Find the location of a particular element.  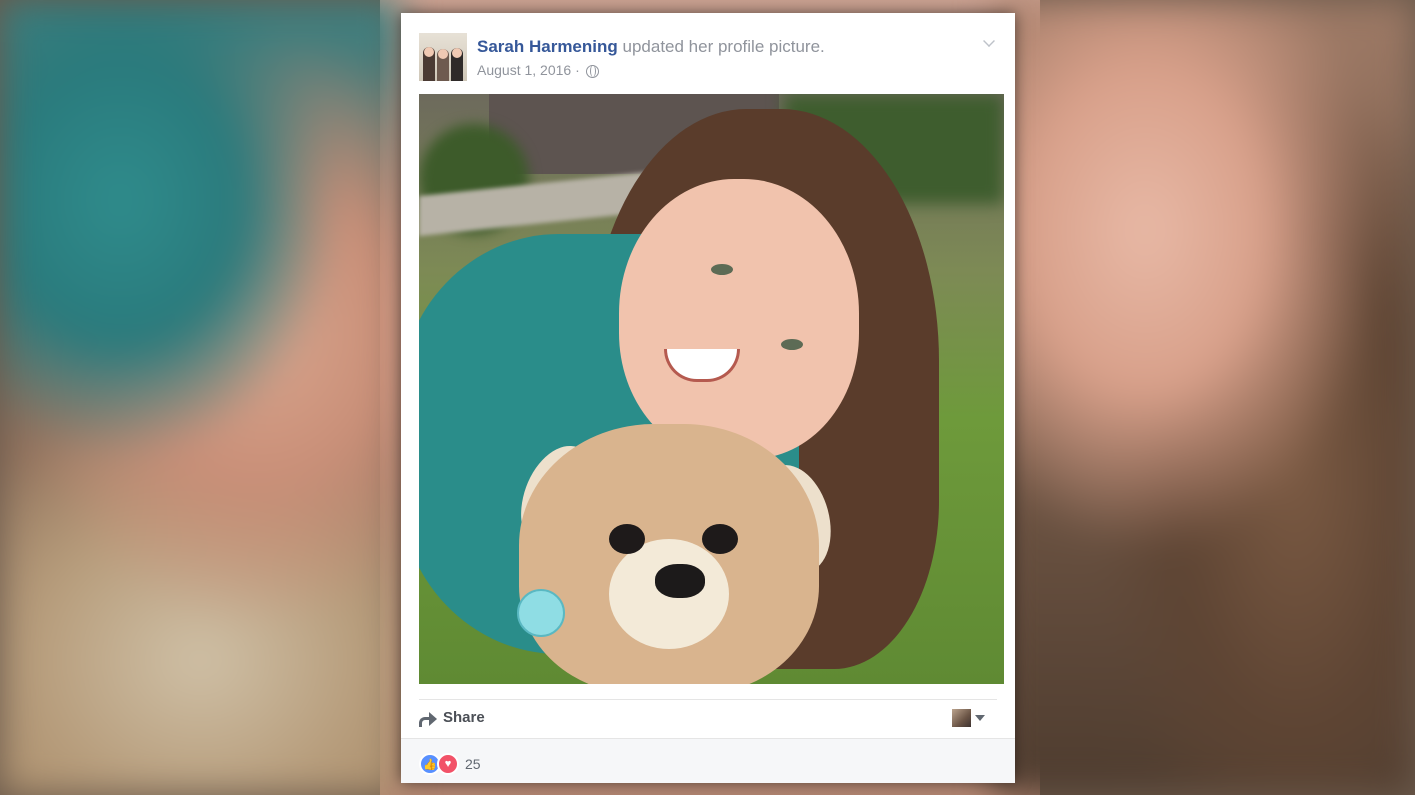

post-footer: 👍 ♥ 25 is located at coordinates (708, 760).